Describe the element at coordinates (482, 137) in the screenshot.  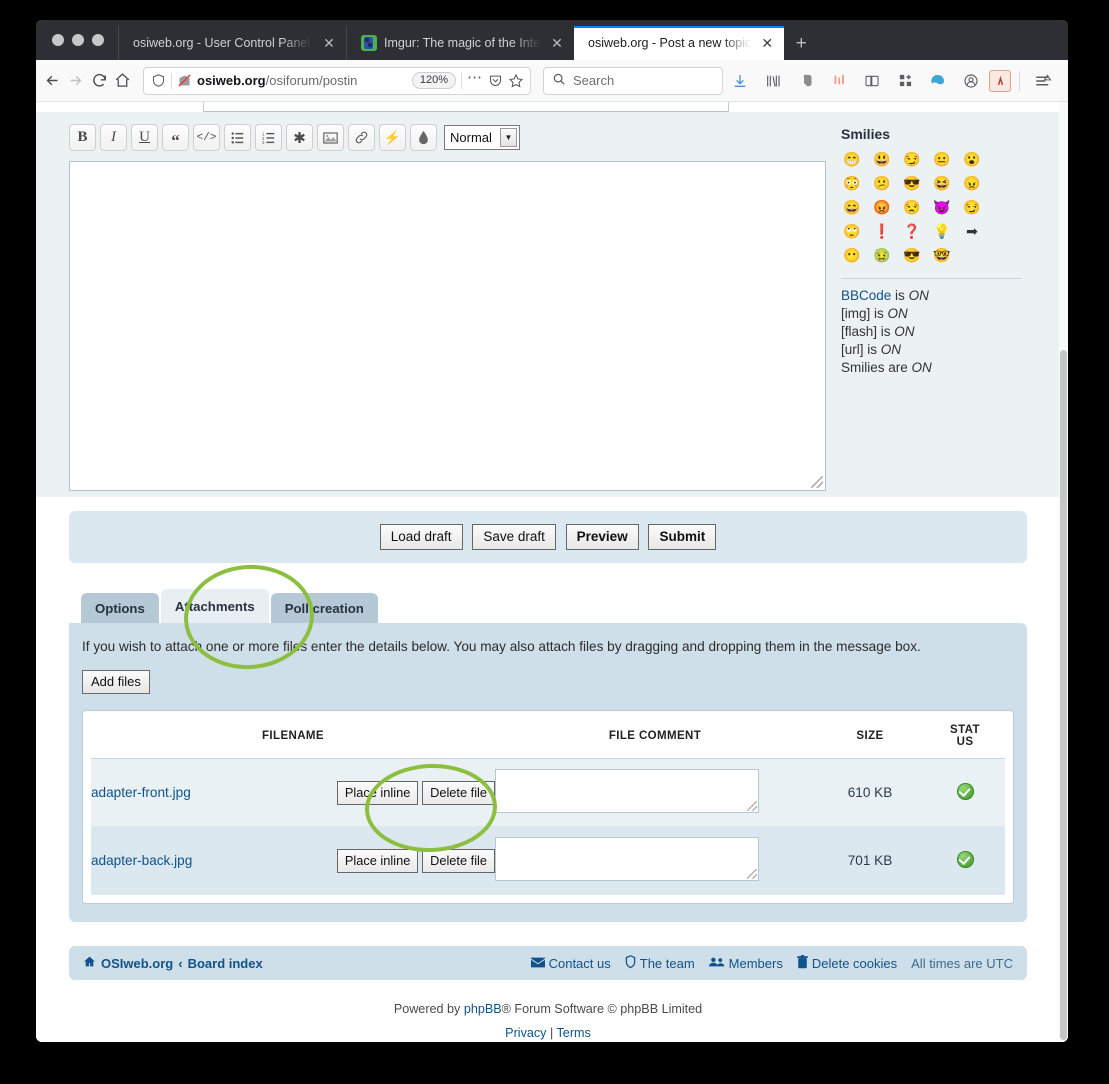
I see `font-size-select: Normal ▼` at that location.